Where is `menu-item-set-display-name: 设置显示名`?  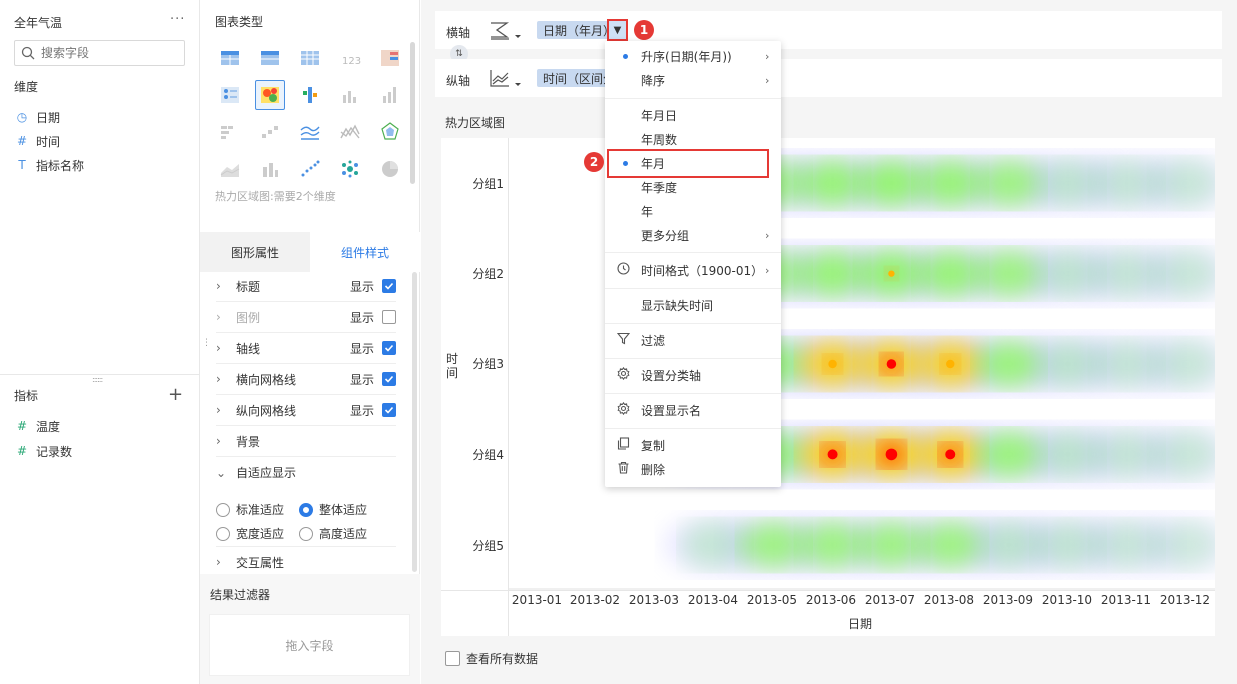
menu-item-set-display-name: 设置显示名 is located at coordinates (693, 410).